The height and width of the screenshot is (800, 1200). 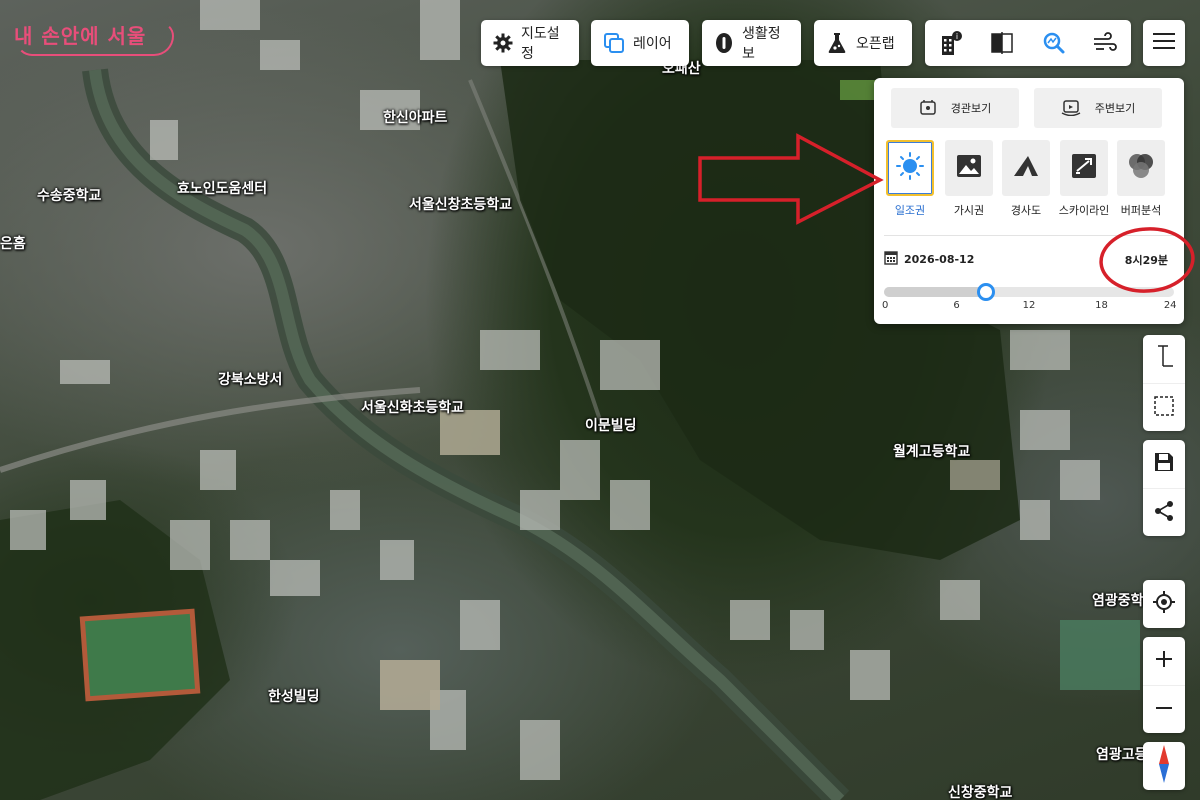 I want to click on tool-label: 버퍼분석, so click(x=1141, y=210).